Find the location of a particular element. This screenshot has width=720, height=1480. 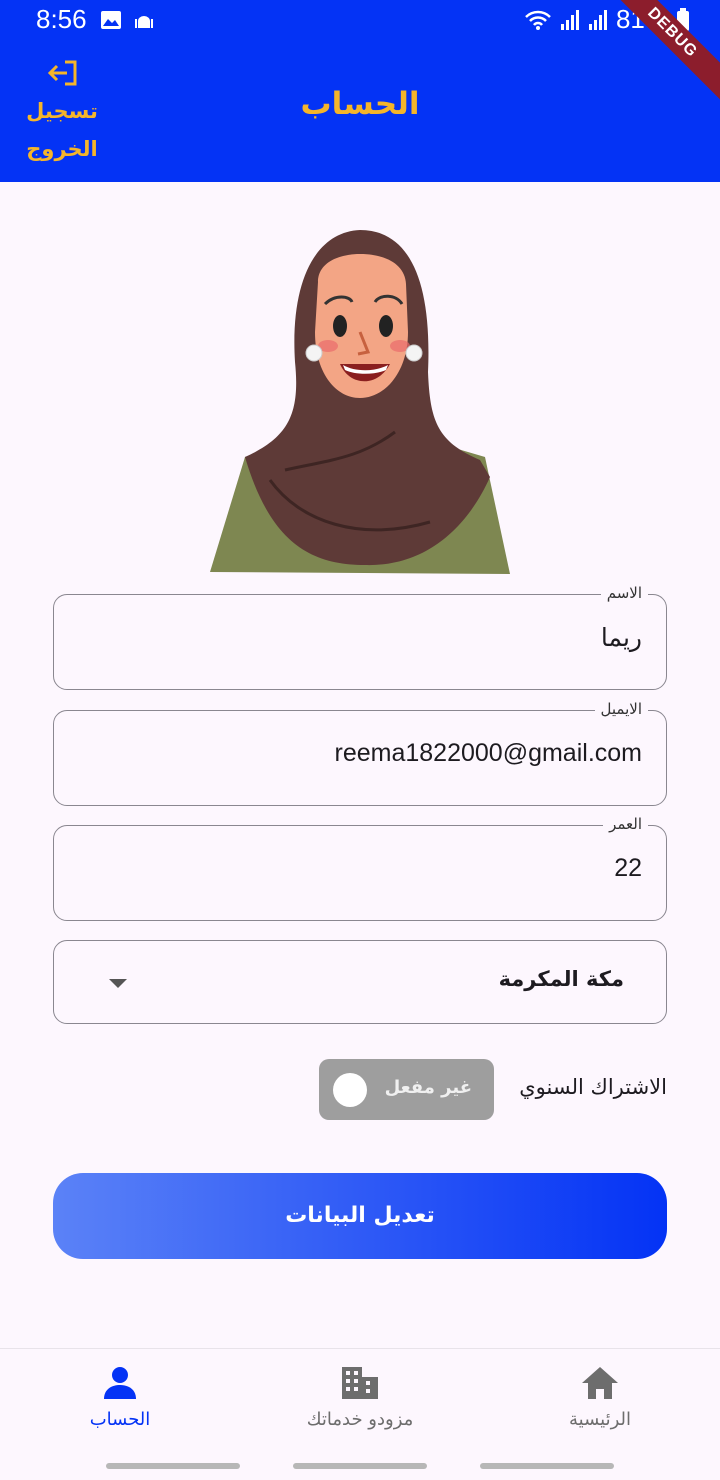

email-field-value: reema1822000@gmail.com is located at coordinates (488, 753).